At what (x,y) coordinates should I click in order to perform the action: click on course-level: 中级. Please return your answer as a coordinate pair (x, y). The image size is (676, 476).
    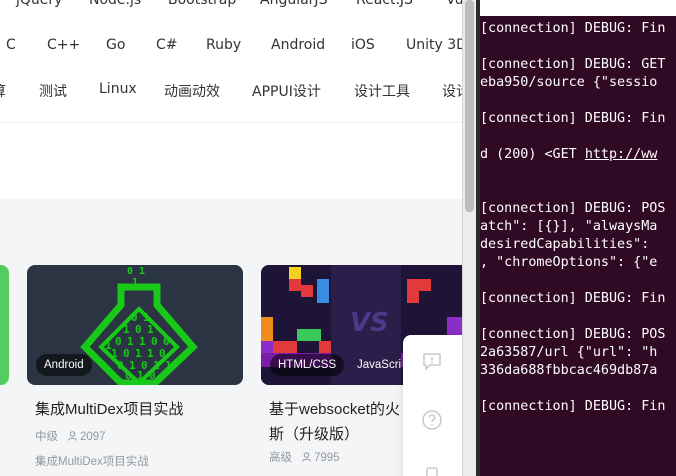
    Looking at the image, I should click on (46, 437).